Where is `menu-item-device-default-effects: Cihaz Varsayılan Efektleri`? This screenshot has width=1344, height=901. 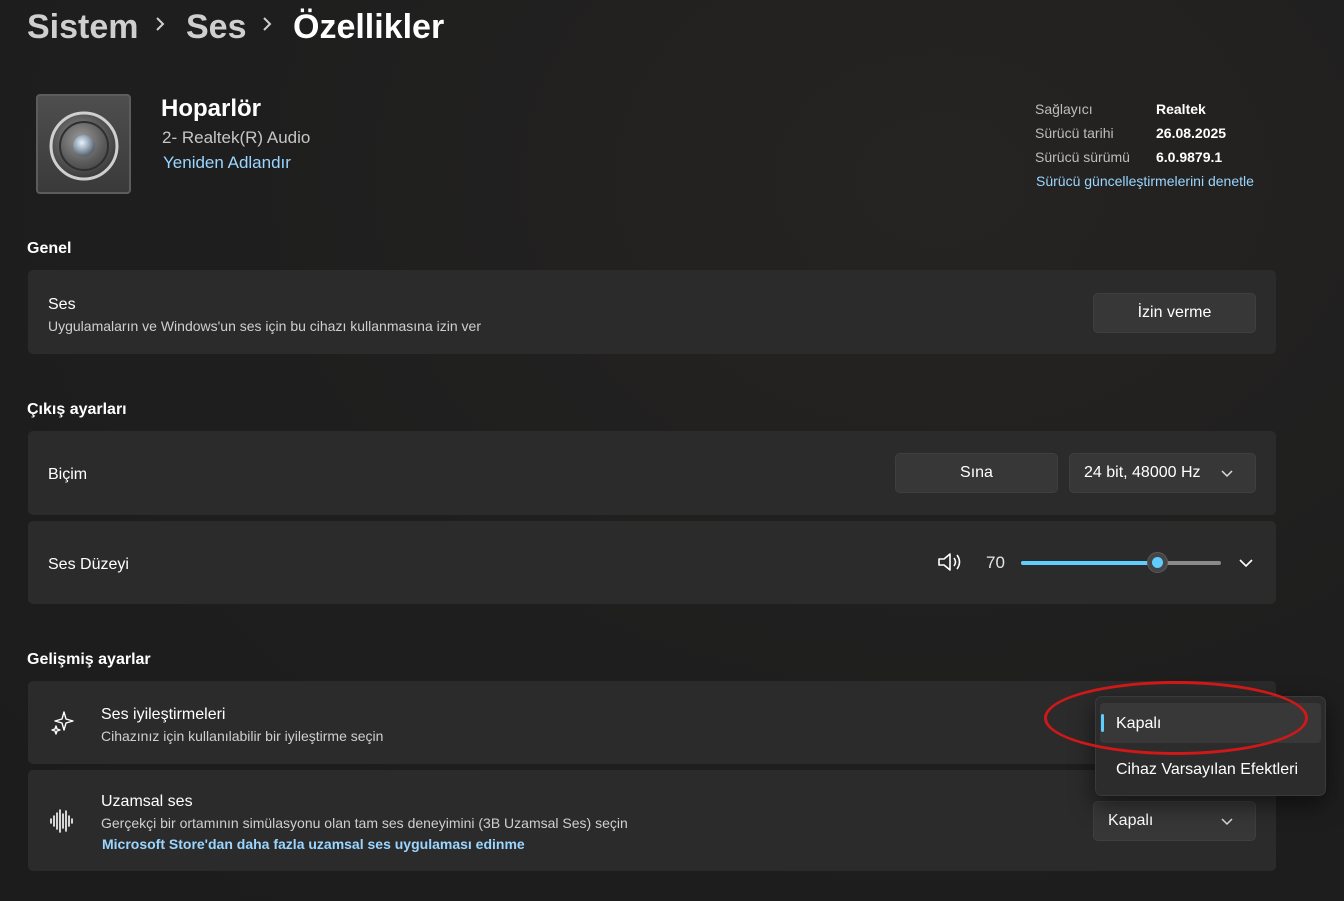
menu-item-device-default-effects: Cihaz Varsayılan Efektleri is located at coordinates (1207, 770).